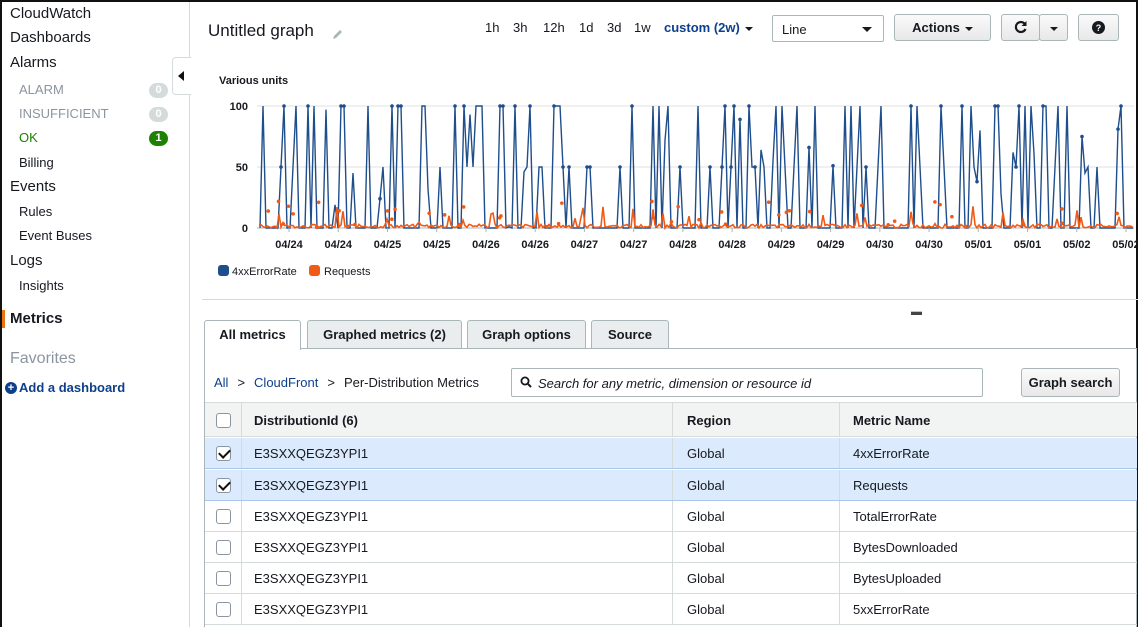  Describe the element at coordinates (158, 138) in the screenshot. I see `ok-count-badge: 1` at that location.